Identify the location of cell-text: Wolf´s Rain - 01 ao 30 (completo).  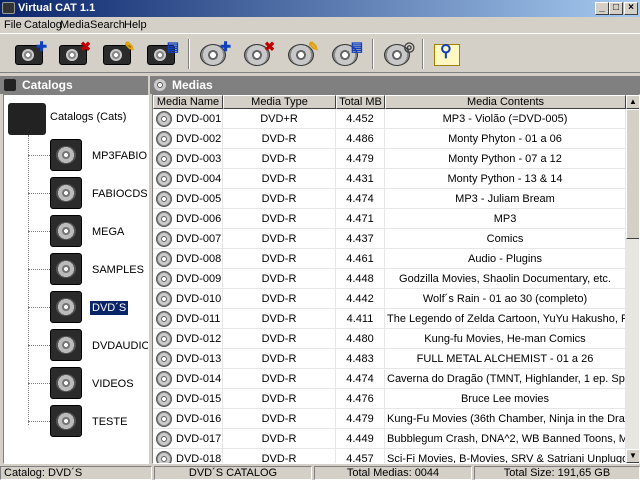
(505, 299).